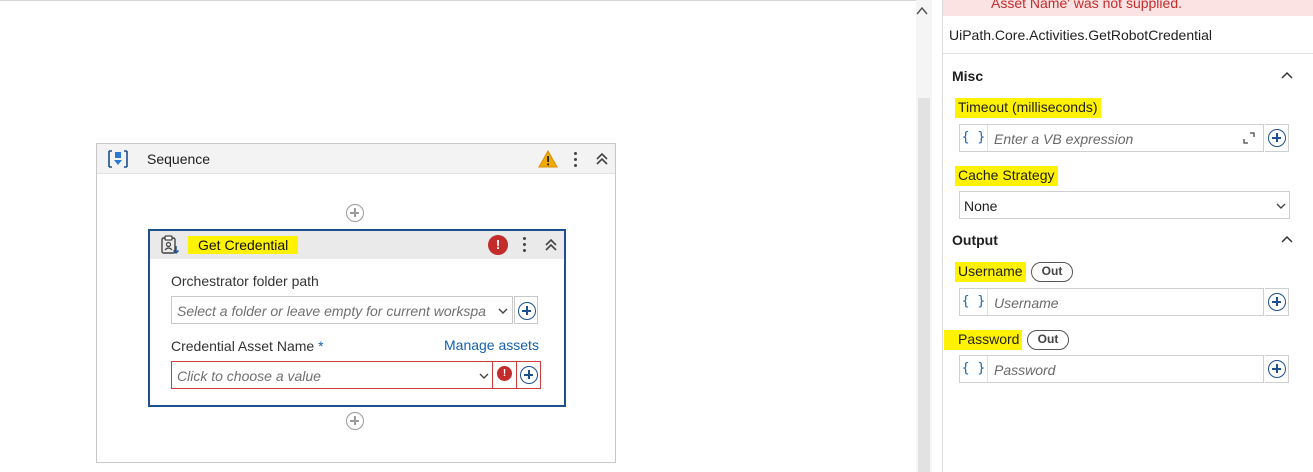  Describe the element at coordinates (575, 160) in the screenshot. I see `sequence-more-icon` at that location.